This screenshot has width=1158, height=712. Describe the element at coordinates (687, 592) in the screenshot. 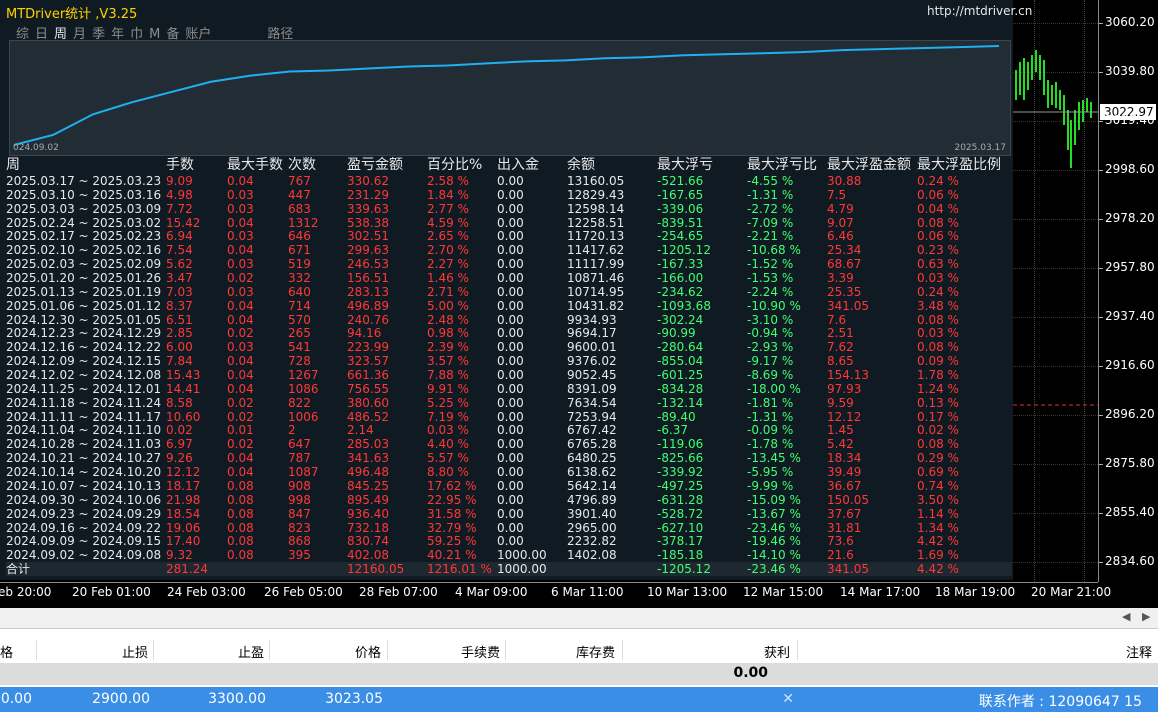

I see `time-tick-label: 10 Mar 13:00` at that location.